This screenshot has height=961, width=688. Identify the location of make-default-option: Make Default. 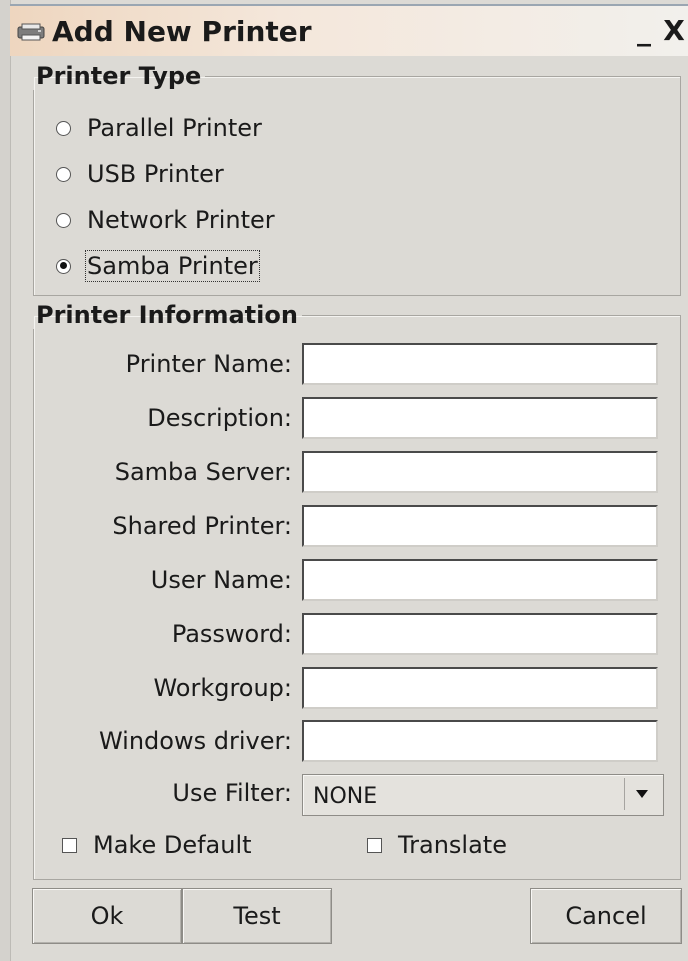
(157, 845).